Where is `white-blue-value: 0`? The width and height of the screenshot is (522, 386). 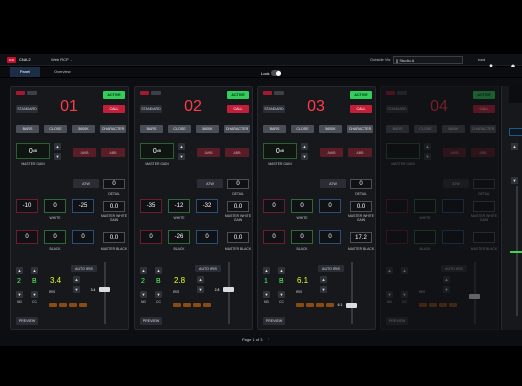 white-blue-value: 0 is located at coordinates (330, 206).